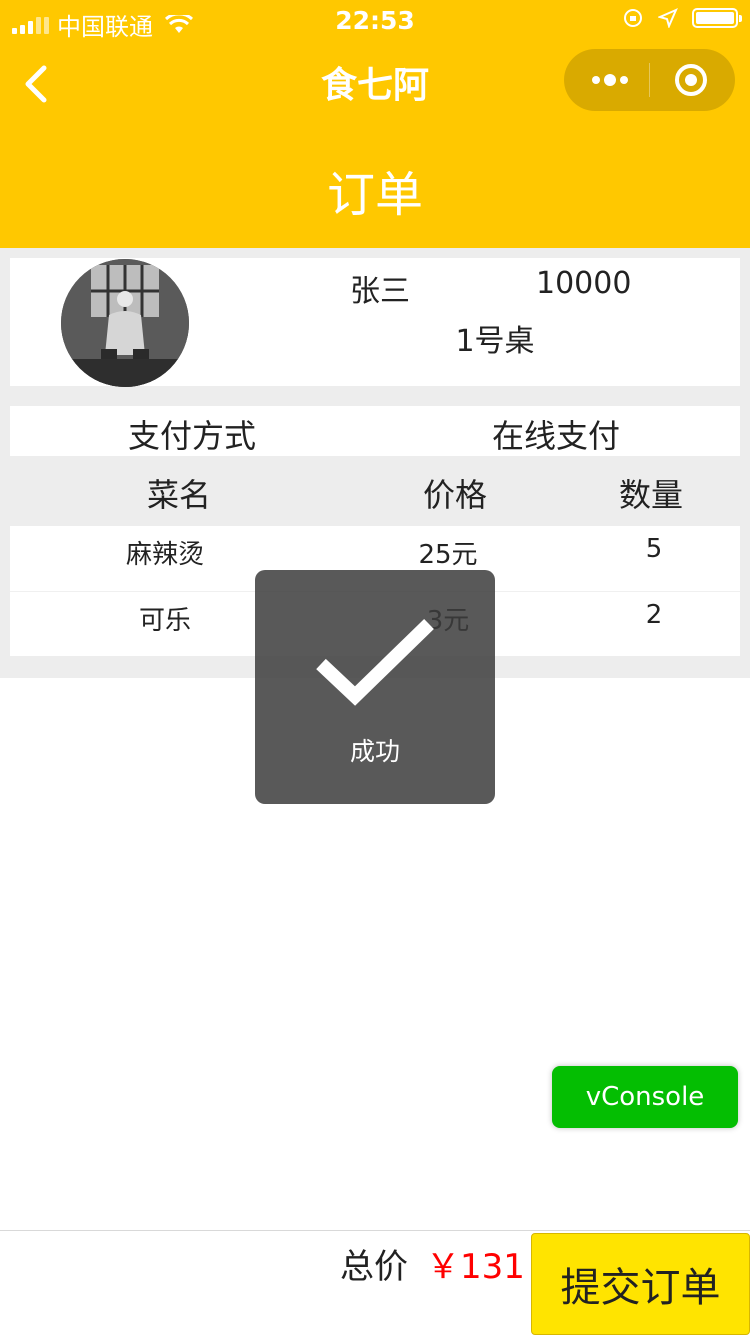 This screenshot has width=750, height=1335. Describe the element at coordinates (651, 495) in the screenshot. I see `column-header-qty: 数量` at that location.